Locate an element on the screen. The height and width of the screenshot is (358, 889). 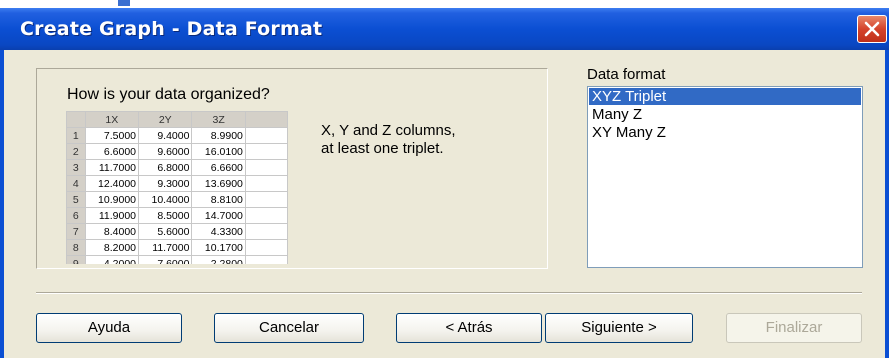
preview-row-number: 7 is located at coordinates (76, 231).